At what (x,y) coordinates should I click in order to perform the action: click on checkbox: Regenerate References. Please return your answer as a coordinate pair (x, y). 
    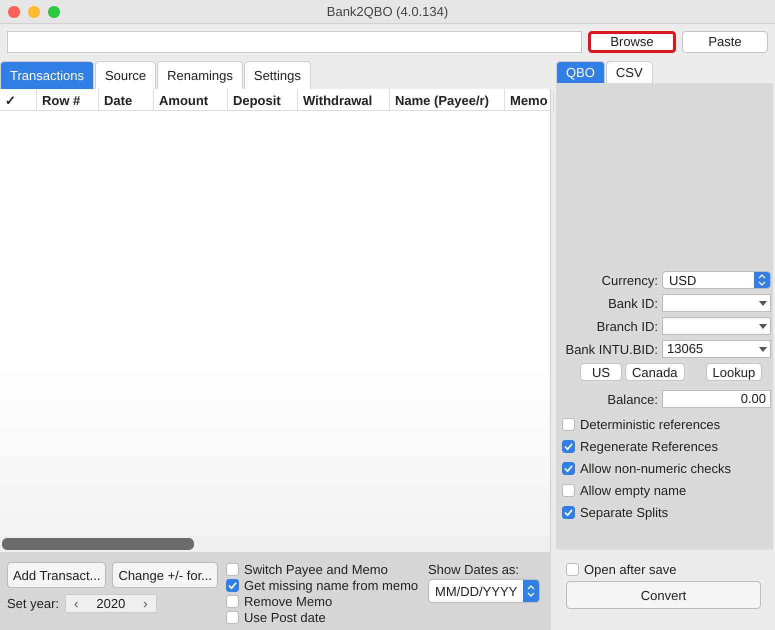
    Looking at the image, I should click on (666, 446).